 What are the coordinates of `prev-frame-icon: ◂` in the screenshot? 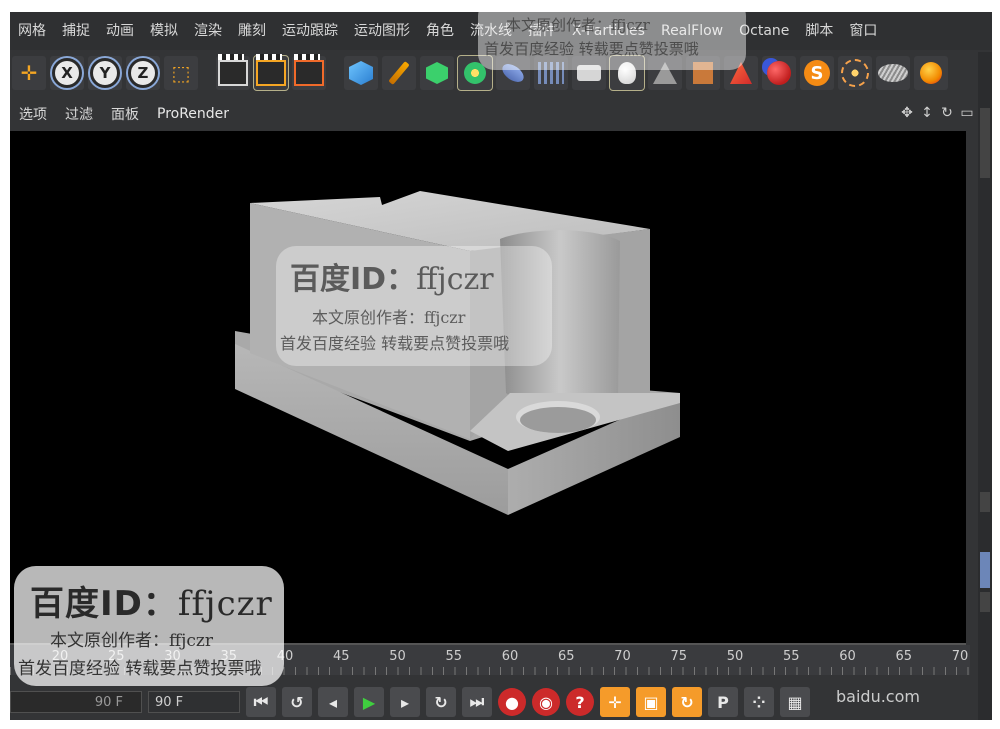 It's located at (333, 702).